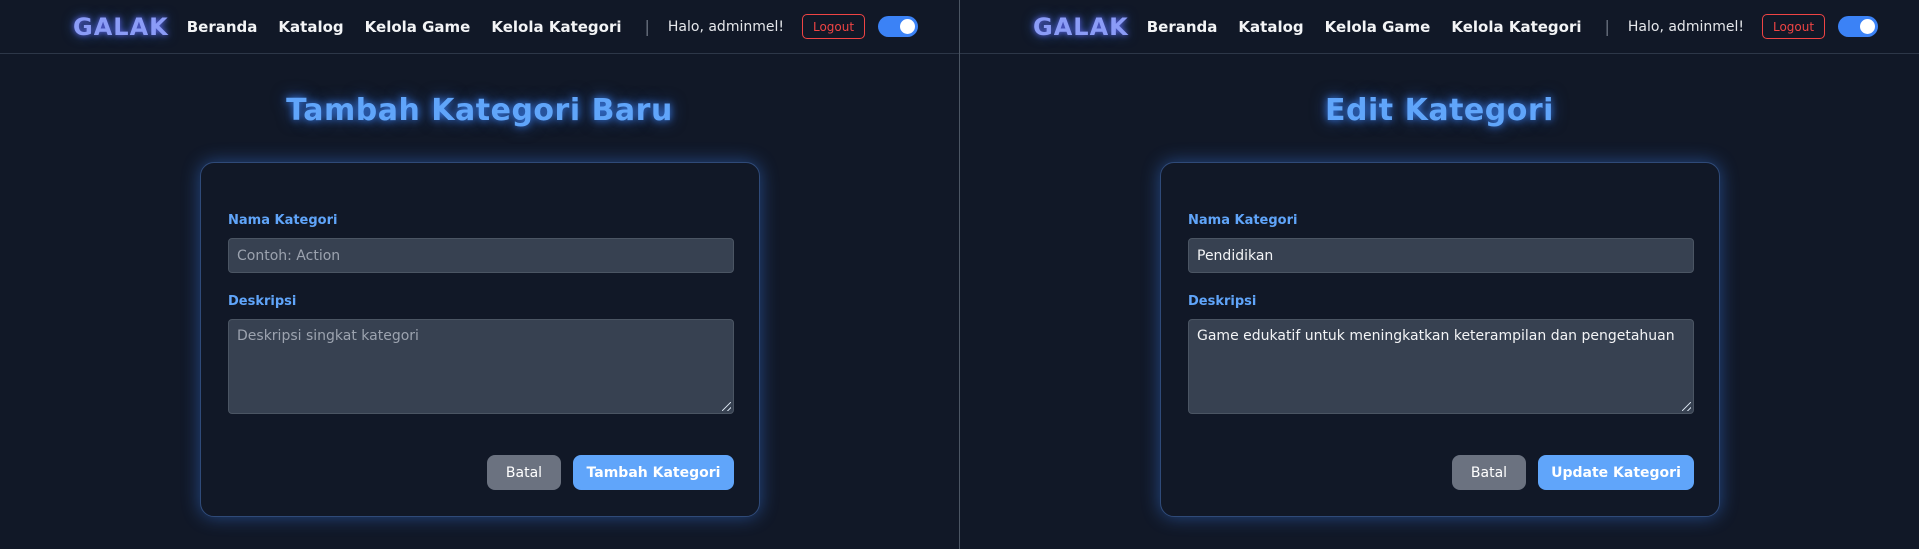 The width and height of the screenshot is (1919, 549). I want to click on category-name-input: Contoh: Action, so click(481, 255).